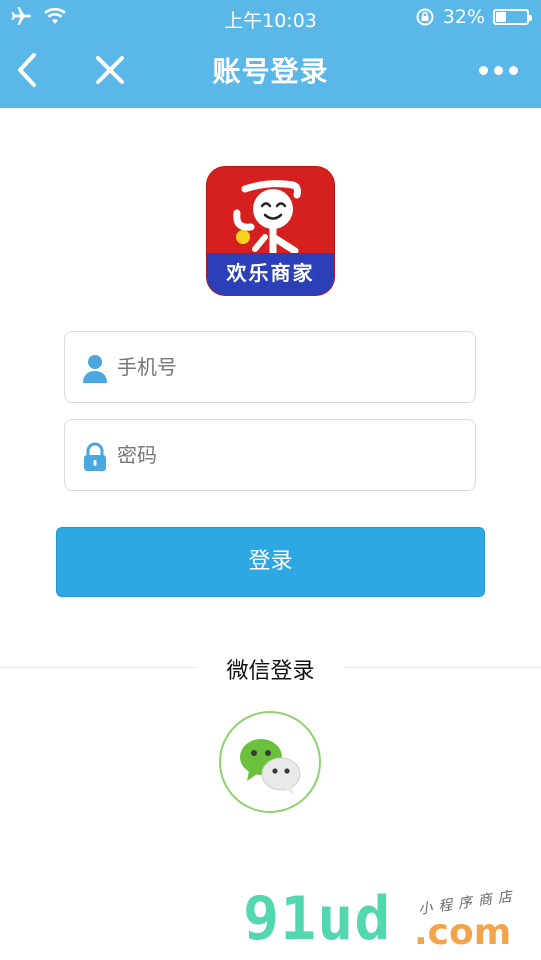 The height and width of the screenshot is (960, 541). What do you see at coordinates (270, 18) in the screenshot?
I see `status-bar: 上午10:03 32%` at bounding box center [270, 18].